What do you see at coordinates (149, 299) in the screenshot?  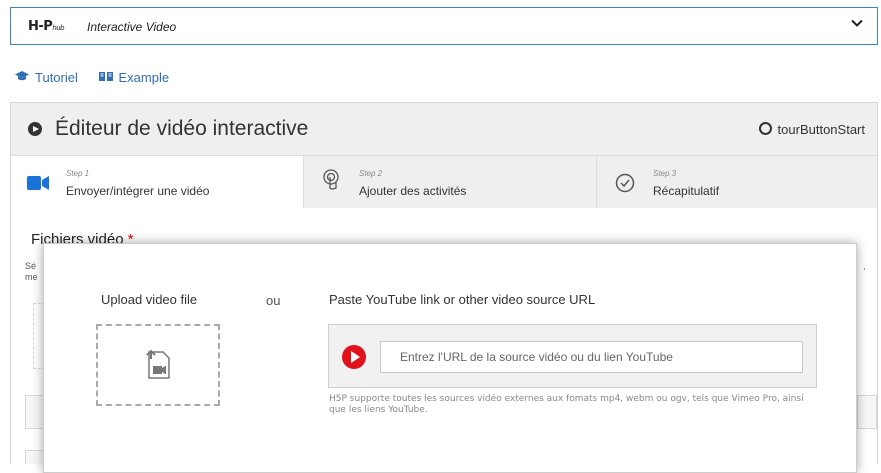 I see `upload-title: Upload video file` at bounding box center [149, 299].